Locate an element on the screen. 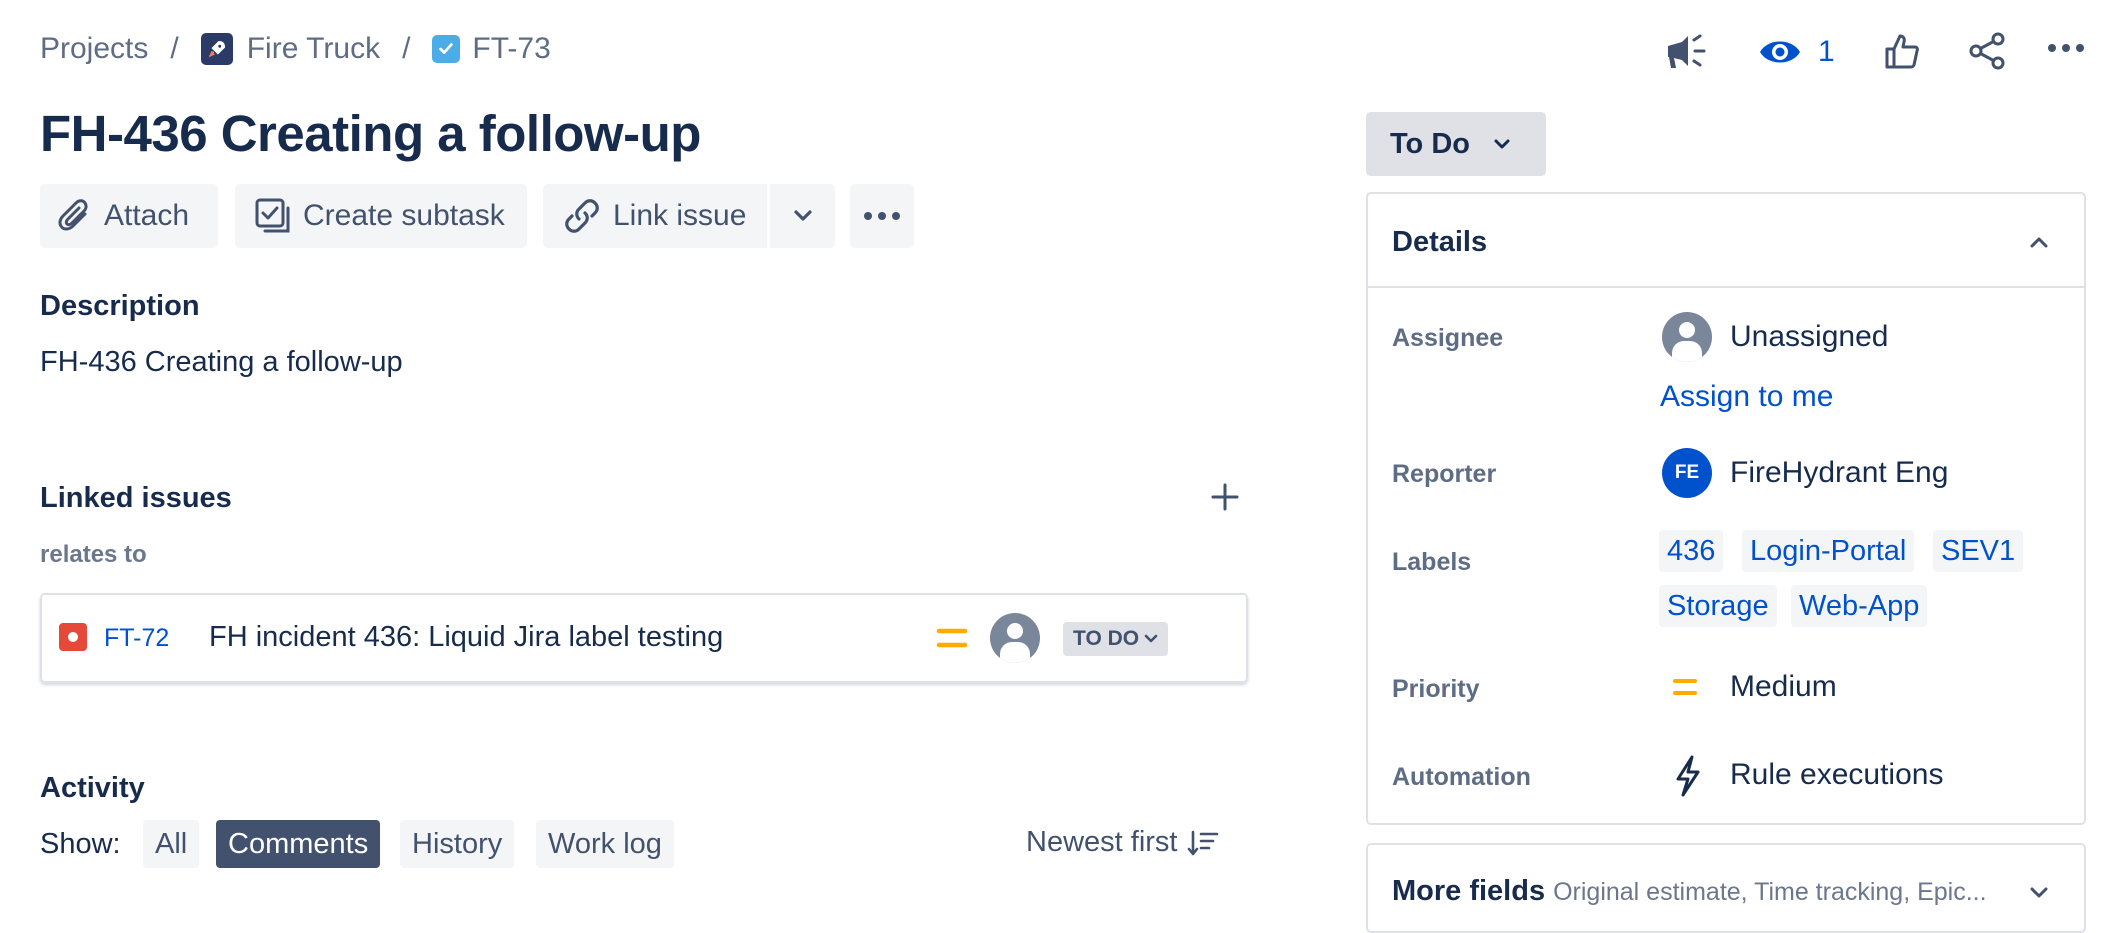 The height and width of the screenshot is (933, 2120). priority-label: Priority is located at coordinates (1436, 689).